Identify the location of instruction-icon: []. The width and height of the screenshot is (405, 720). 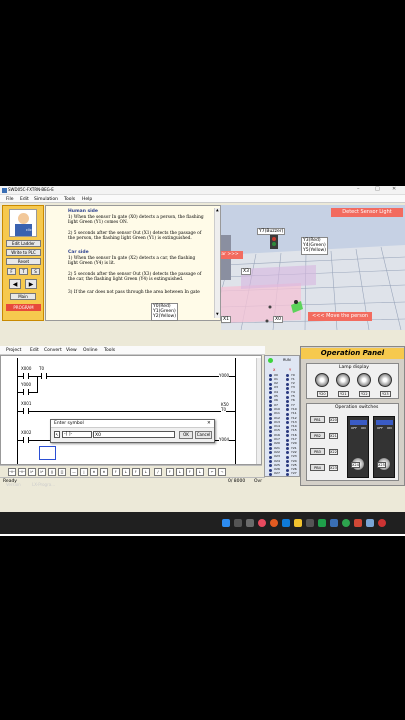
(62, 472).